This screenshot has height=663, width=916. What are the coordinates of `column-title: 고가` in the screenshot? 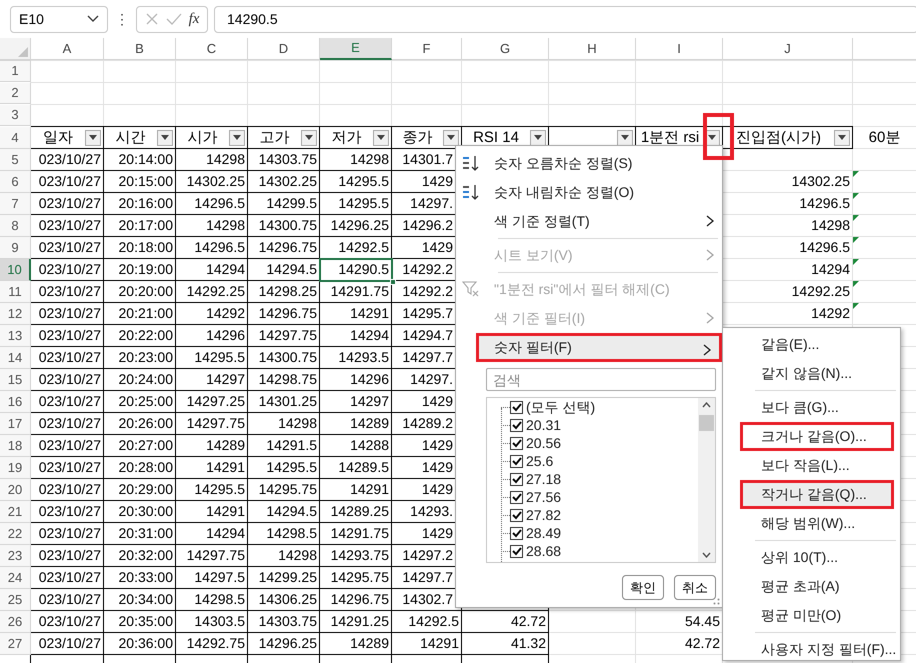 It's located at (274, 138).